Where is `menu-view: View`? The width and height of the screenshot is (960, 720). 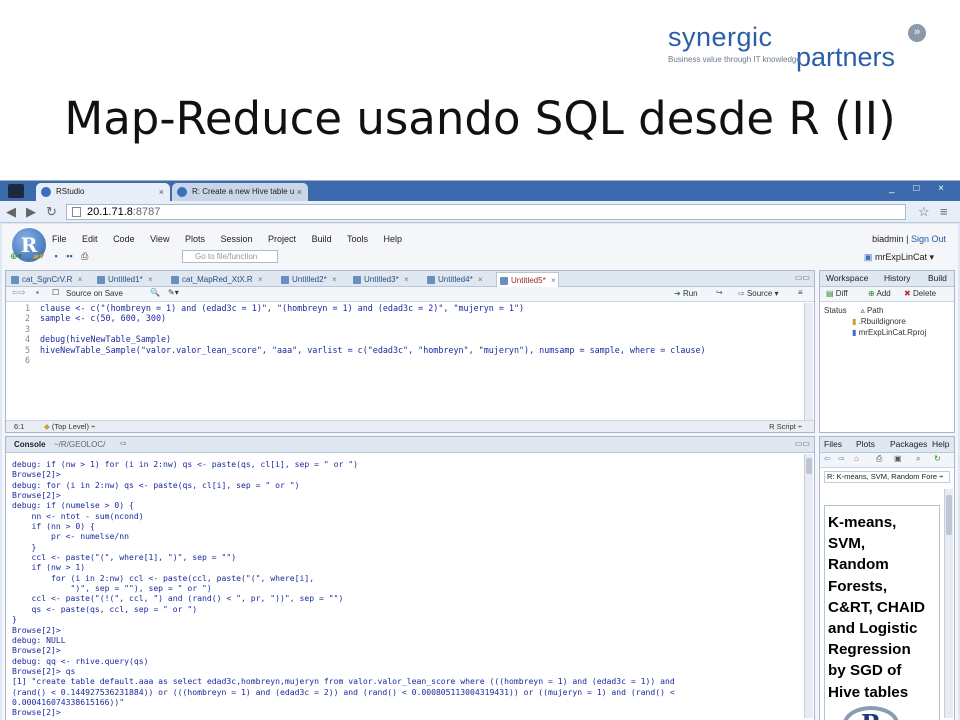 menu-view: View is located at coordinates (159, 239).